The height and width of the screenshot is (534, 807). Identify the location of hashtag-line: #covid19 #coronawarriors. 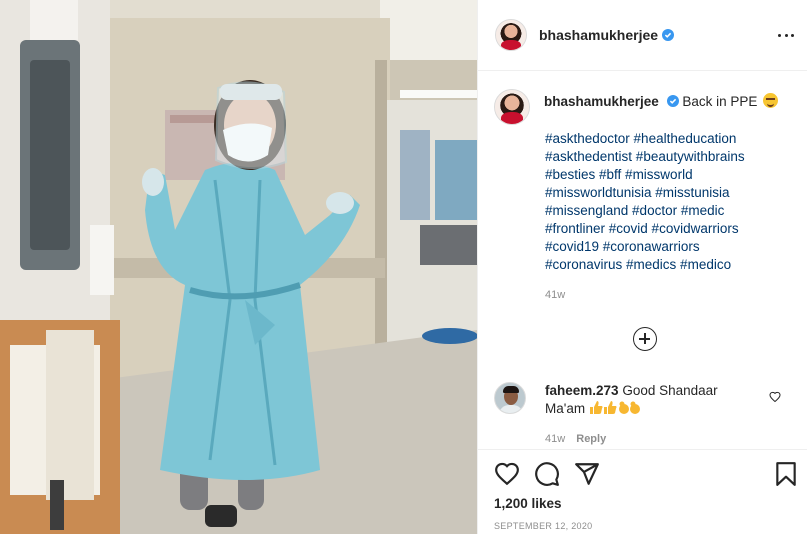
(670, 247).